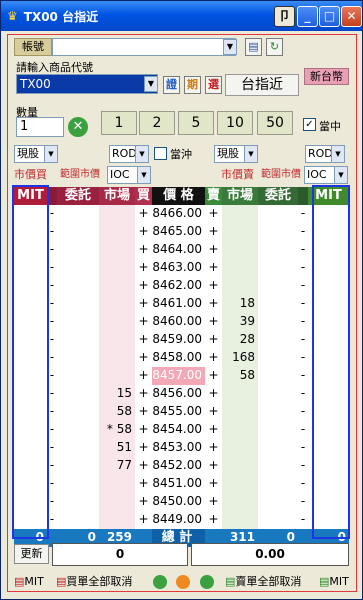  I want to click on cell-sm: 168, so click(240, 358).